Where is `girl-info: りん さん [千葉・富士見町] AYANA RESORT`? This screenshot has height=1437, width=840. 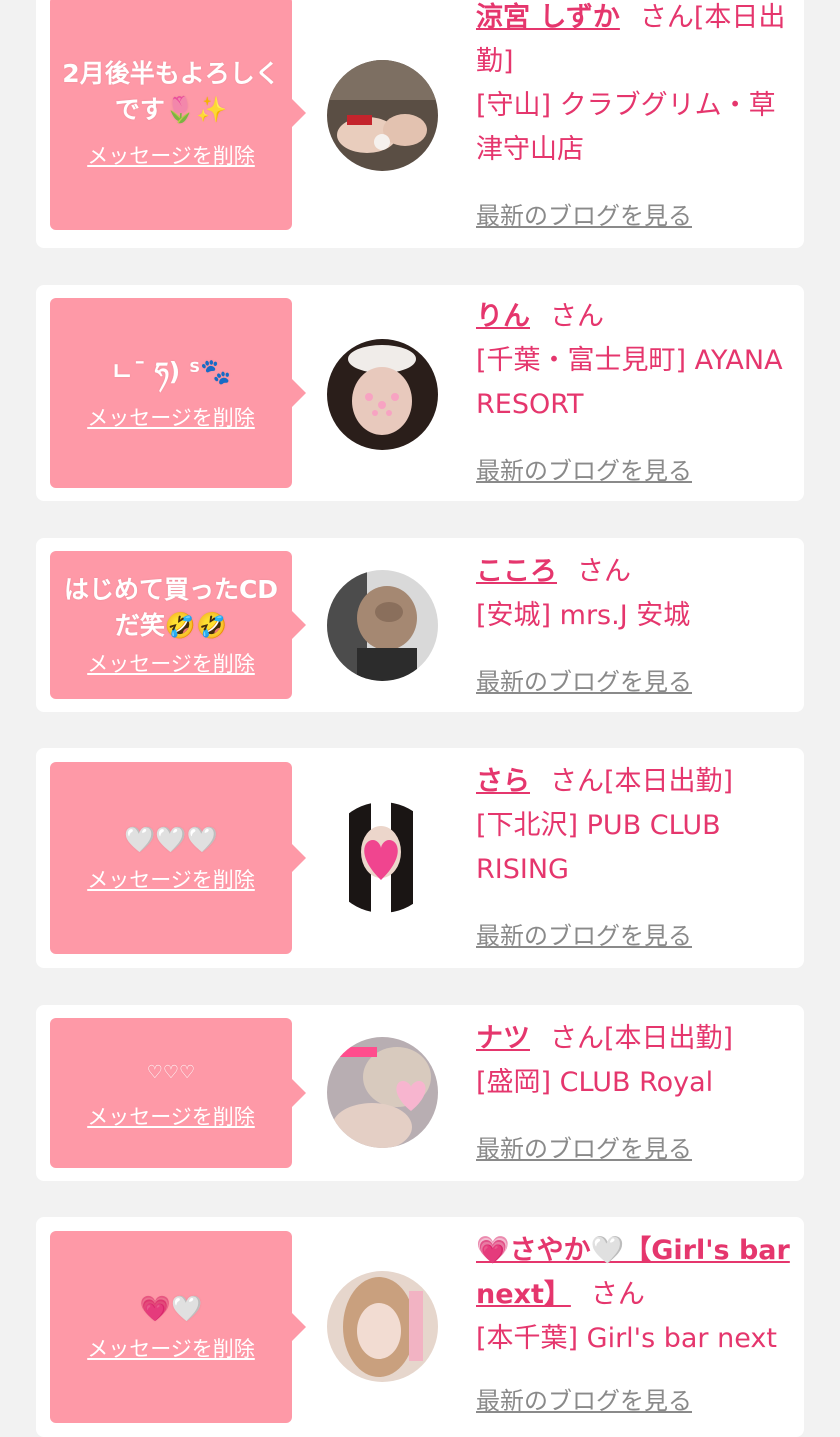 girl-info: りん さん [千葉・富士見町] AYANA RESORT is located at coordinates (636, 361).